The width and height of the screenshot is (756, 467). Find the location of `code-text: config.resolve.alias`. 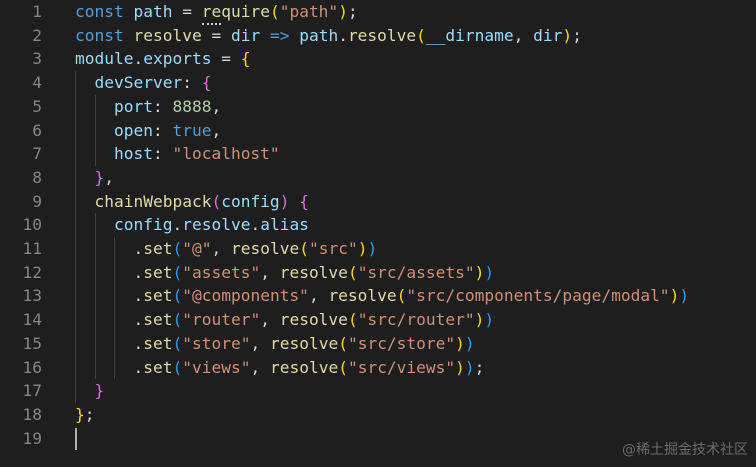

code-text: config.resolve.alias is located at coordinates (192, 225).